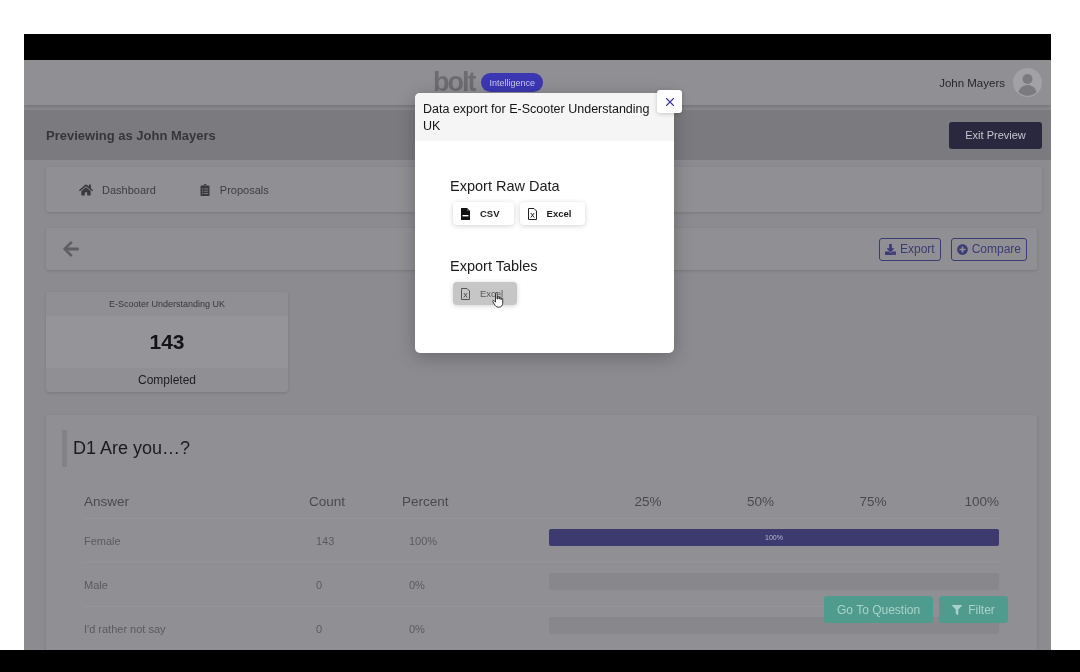  Describe the element at coordinates (483, 213) in the screenshot. I see `csv-button: CSV` at that location.